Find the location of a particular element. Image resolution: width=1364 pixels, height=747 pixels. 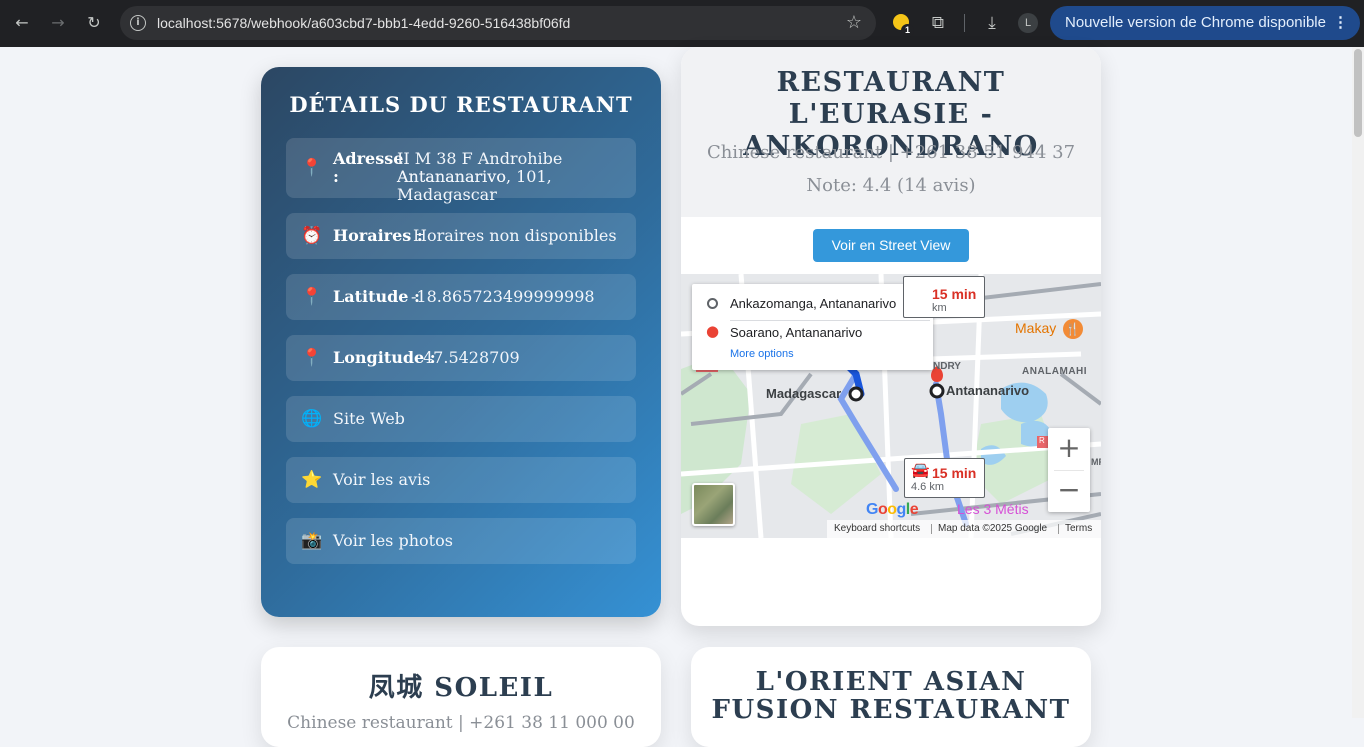

longitude-label: Longitude : is located at coordinates (384, 357).